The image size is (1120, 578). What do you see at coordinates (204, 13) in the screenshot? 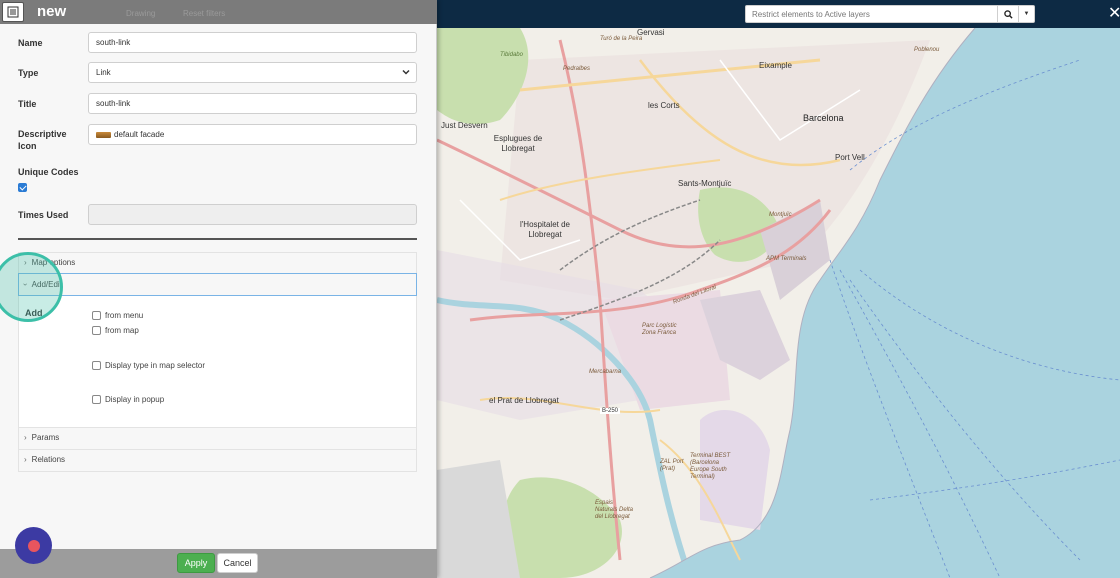
I see `header-ghost-reset: Reset filters` at bounding box center [204, 13].